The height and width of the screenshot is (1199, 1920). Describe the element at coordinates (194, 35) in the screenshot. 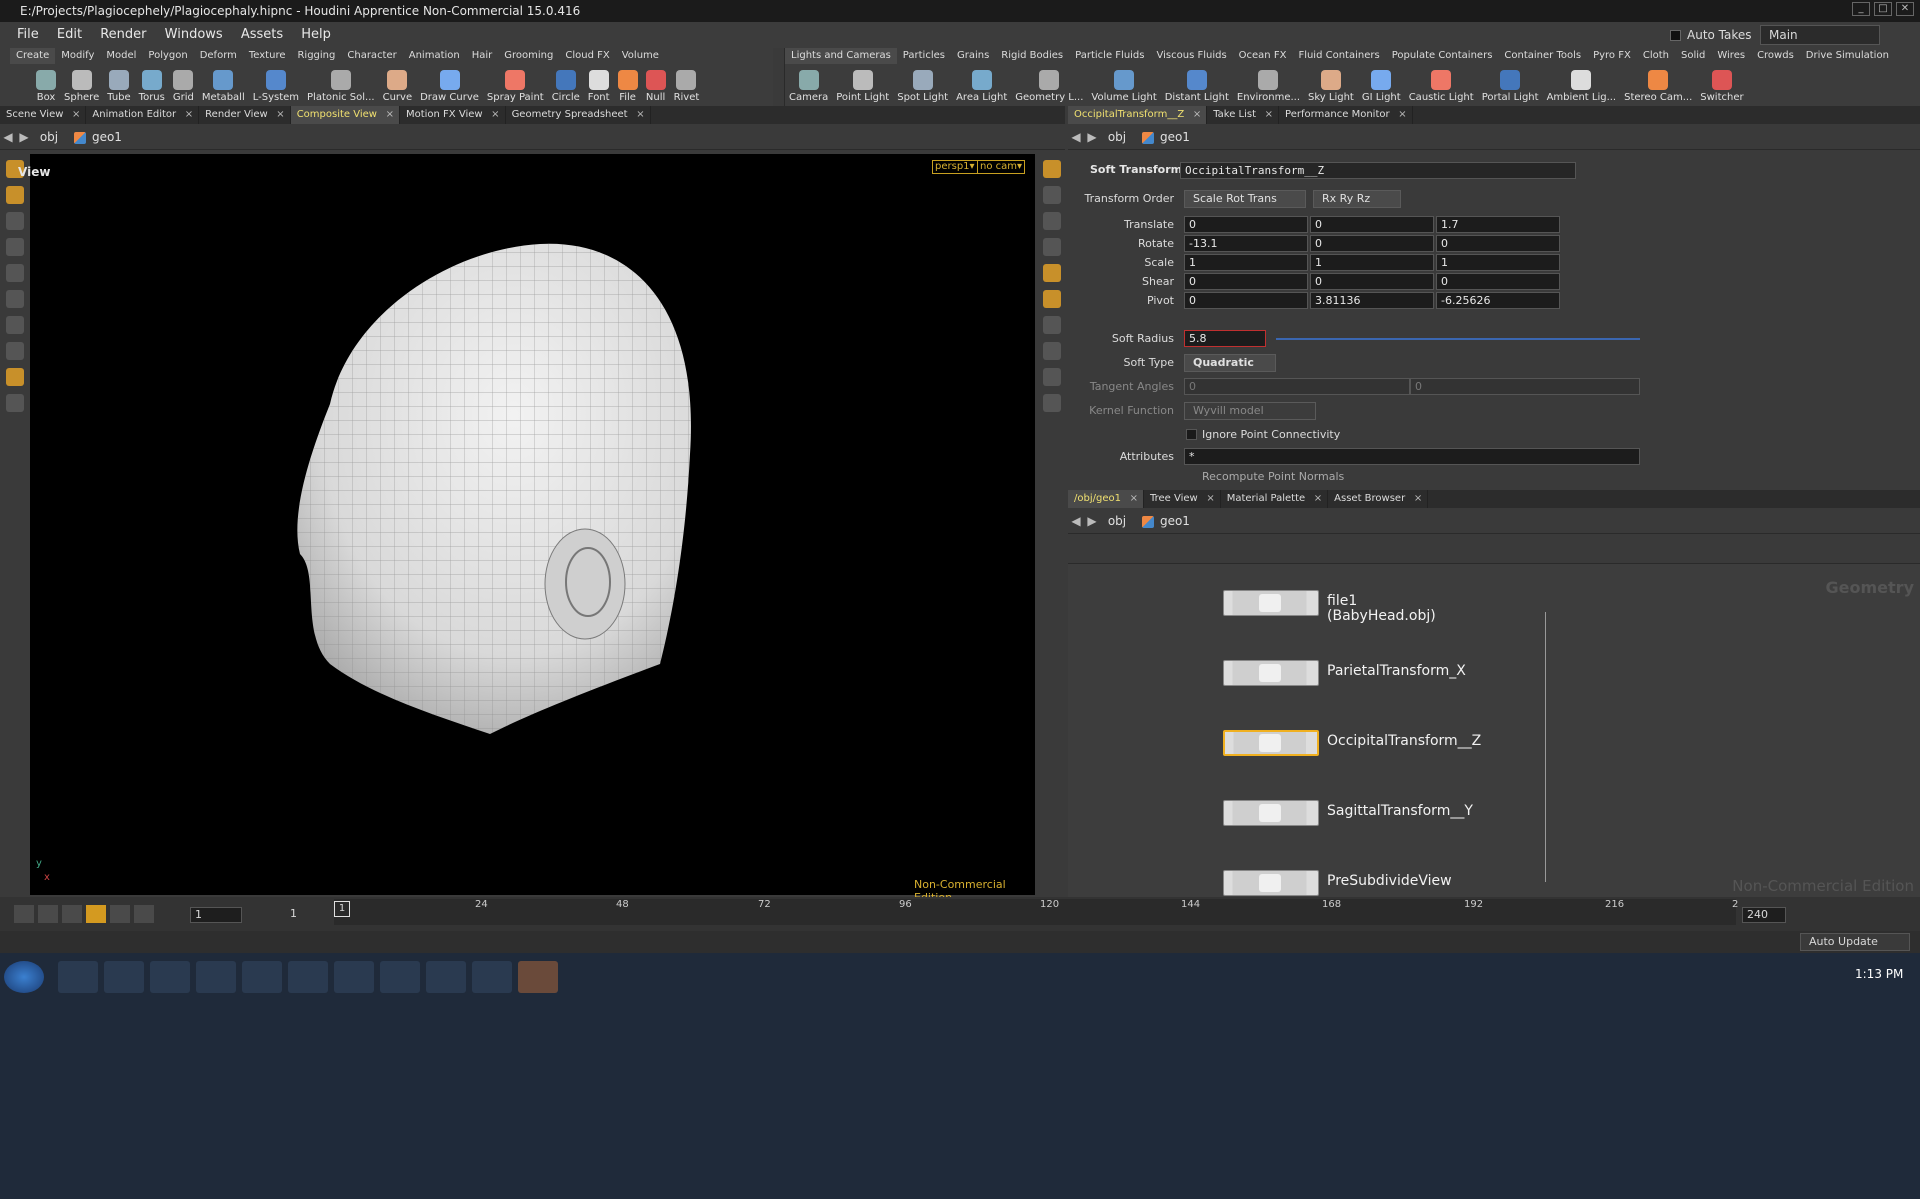

I see `menu-windows: Windows` at that location.